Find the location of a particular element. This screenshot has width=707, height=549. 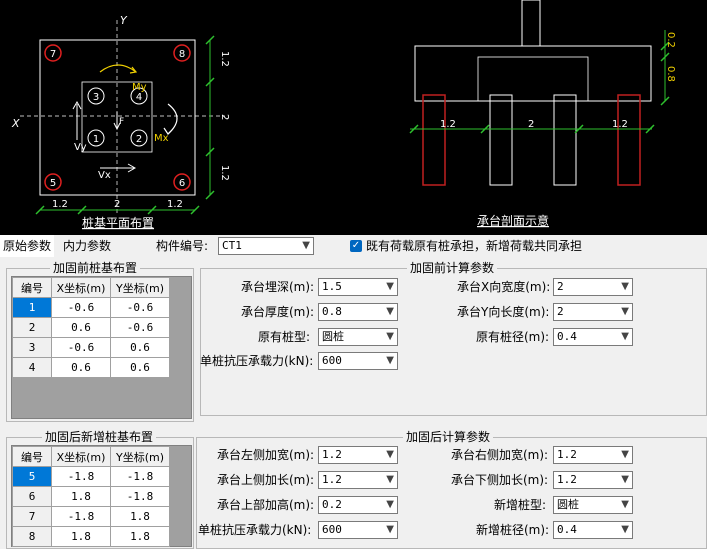

cap-heighten-label: 承台上部加高(m): is located at coordinates (266, 505).